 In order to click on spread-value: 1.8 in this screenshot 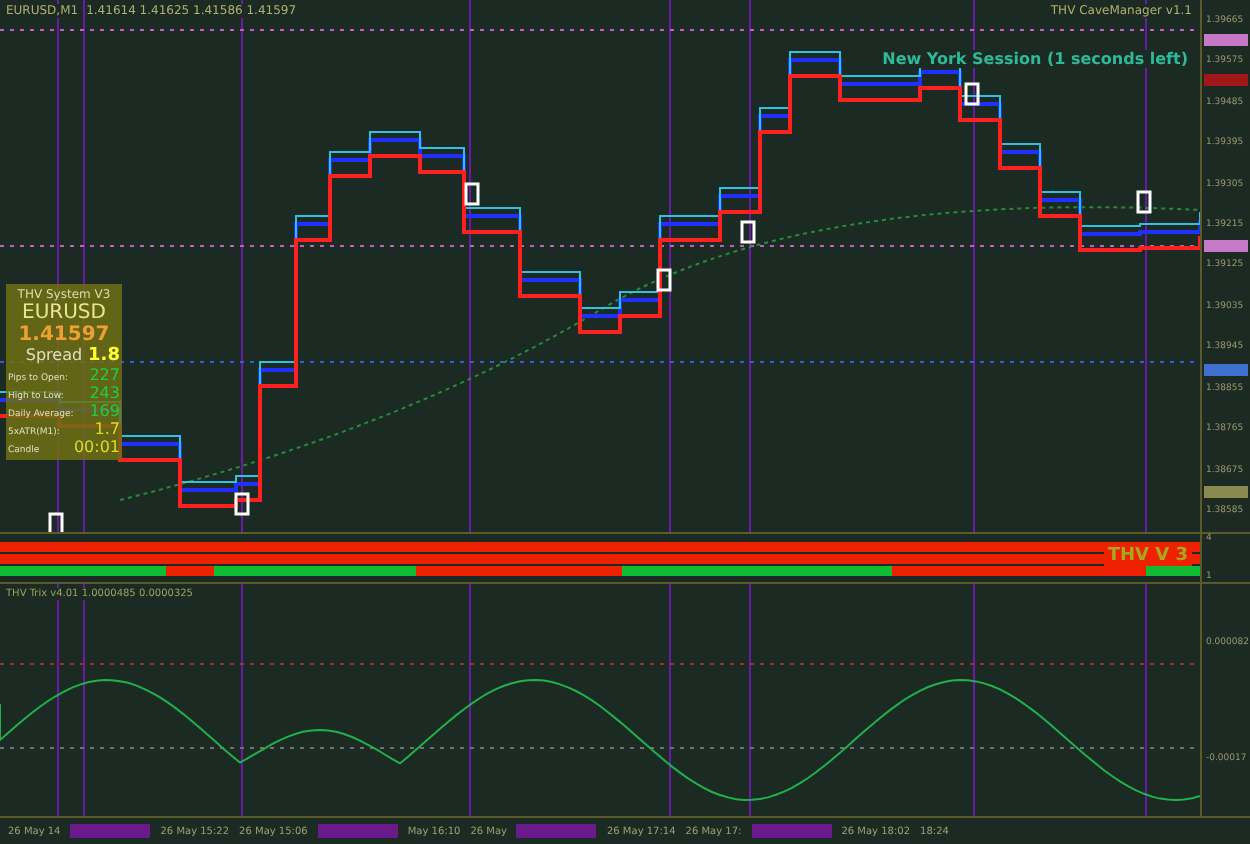, I will do `click(104, 356)`.